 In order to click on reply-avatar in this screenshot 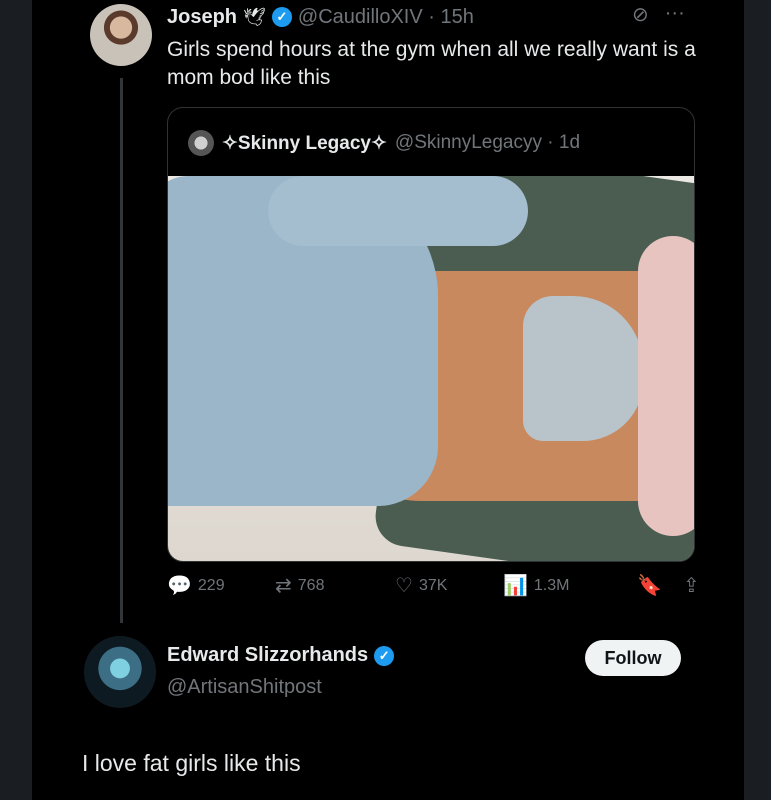, I will do `click(120, 672)`.